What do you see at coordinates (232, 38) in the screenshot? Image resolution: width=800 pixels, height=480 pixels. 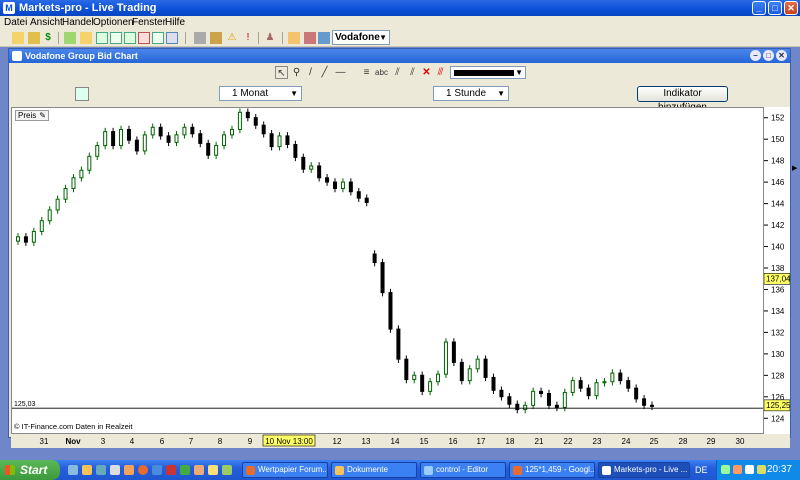 I see `warning-icon: ⚠` at bounding box center [232, 38].